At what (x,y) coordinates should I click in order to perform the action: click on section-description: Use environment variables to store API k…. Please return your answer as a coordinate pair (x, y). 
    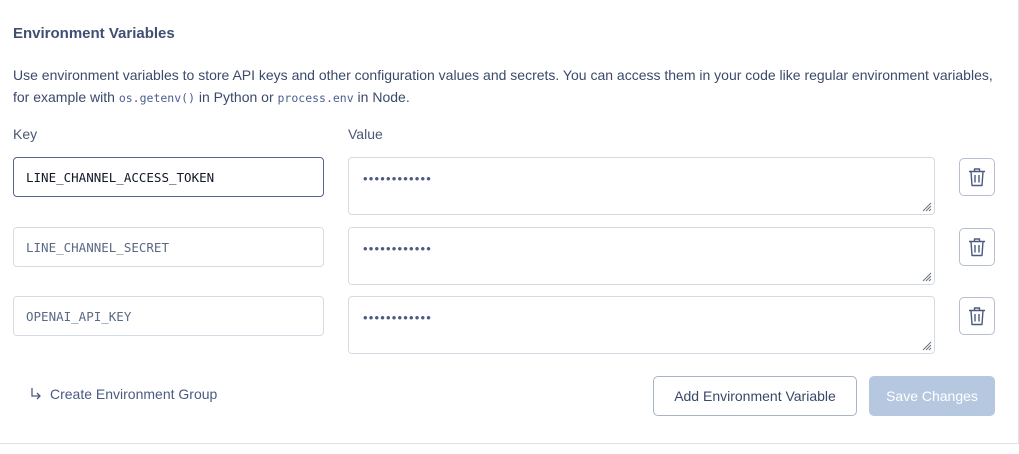
    Looking at the image, I should click on (503, 86).